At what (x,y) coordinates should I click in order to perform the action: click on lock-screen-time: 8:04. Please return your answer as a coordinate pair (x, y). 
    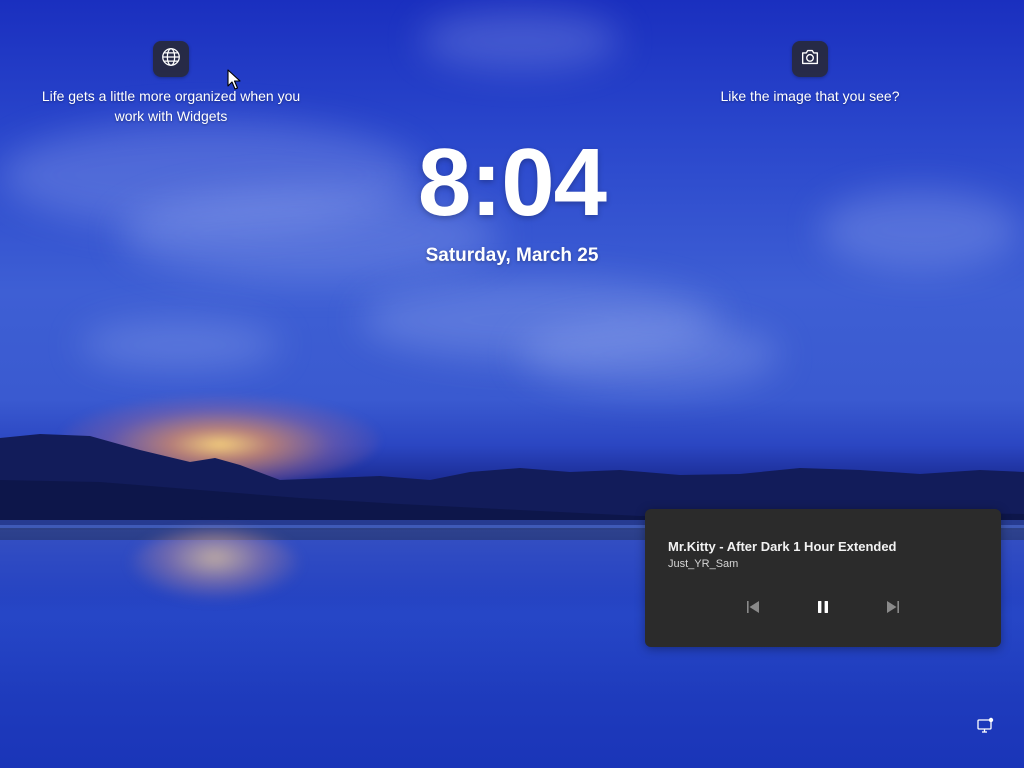
    Looking at the image, I should click on (512, 182).